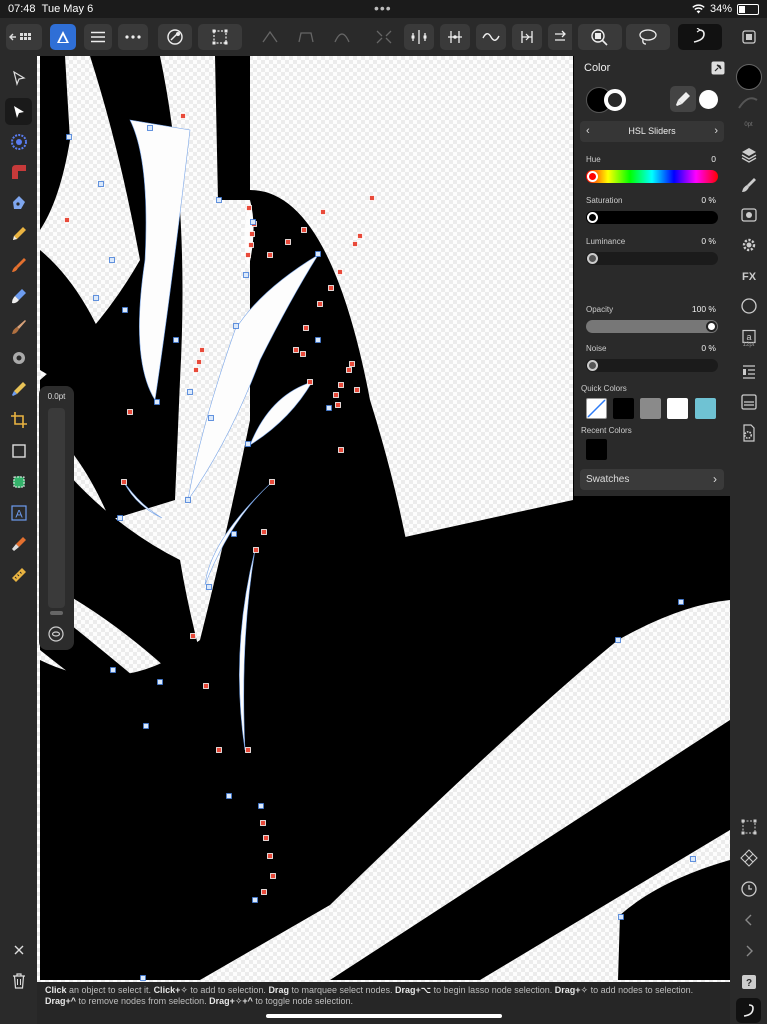 The image size is (767, 1024). Describe the element at coordinates (18, 264) in the screenshot. I see `vector-brush-tool` at that location.